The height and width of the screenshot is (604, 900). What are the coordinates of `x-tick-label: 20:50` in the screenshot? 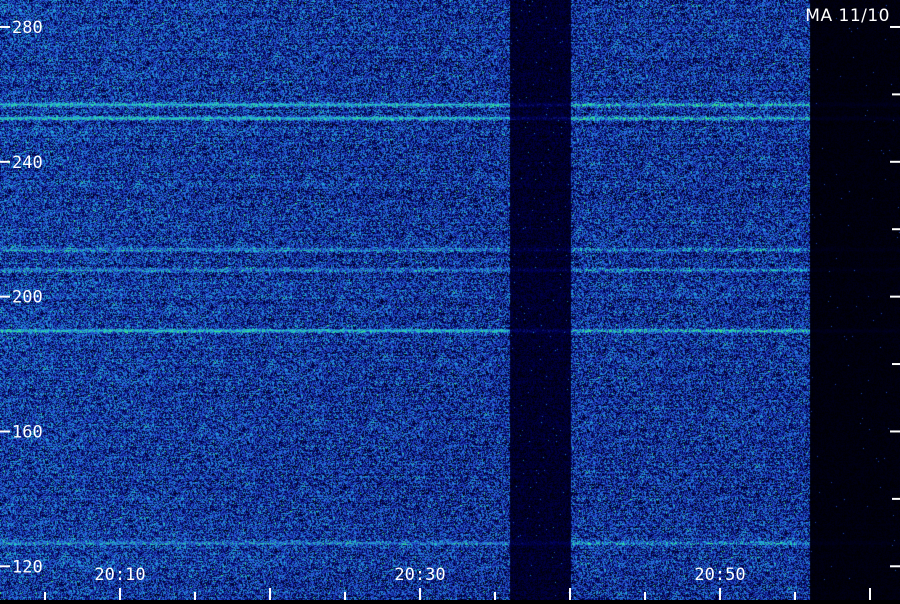 It's located at (719, 575).